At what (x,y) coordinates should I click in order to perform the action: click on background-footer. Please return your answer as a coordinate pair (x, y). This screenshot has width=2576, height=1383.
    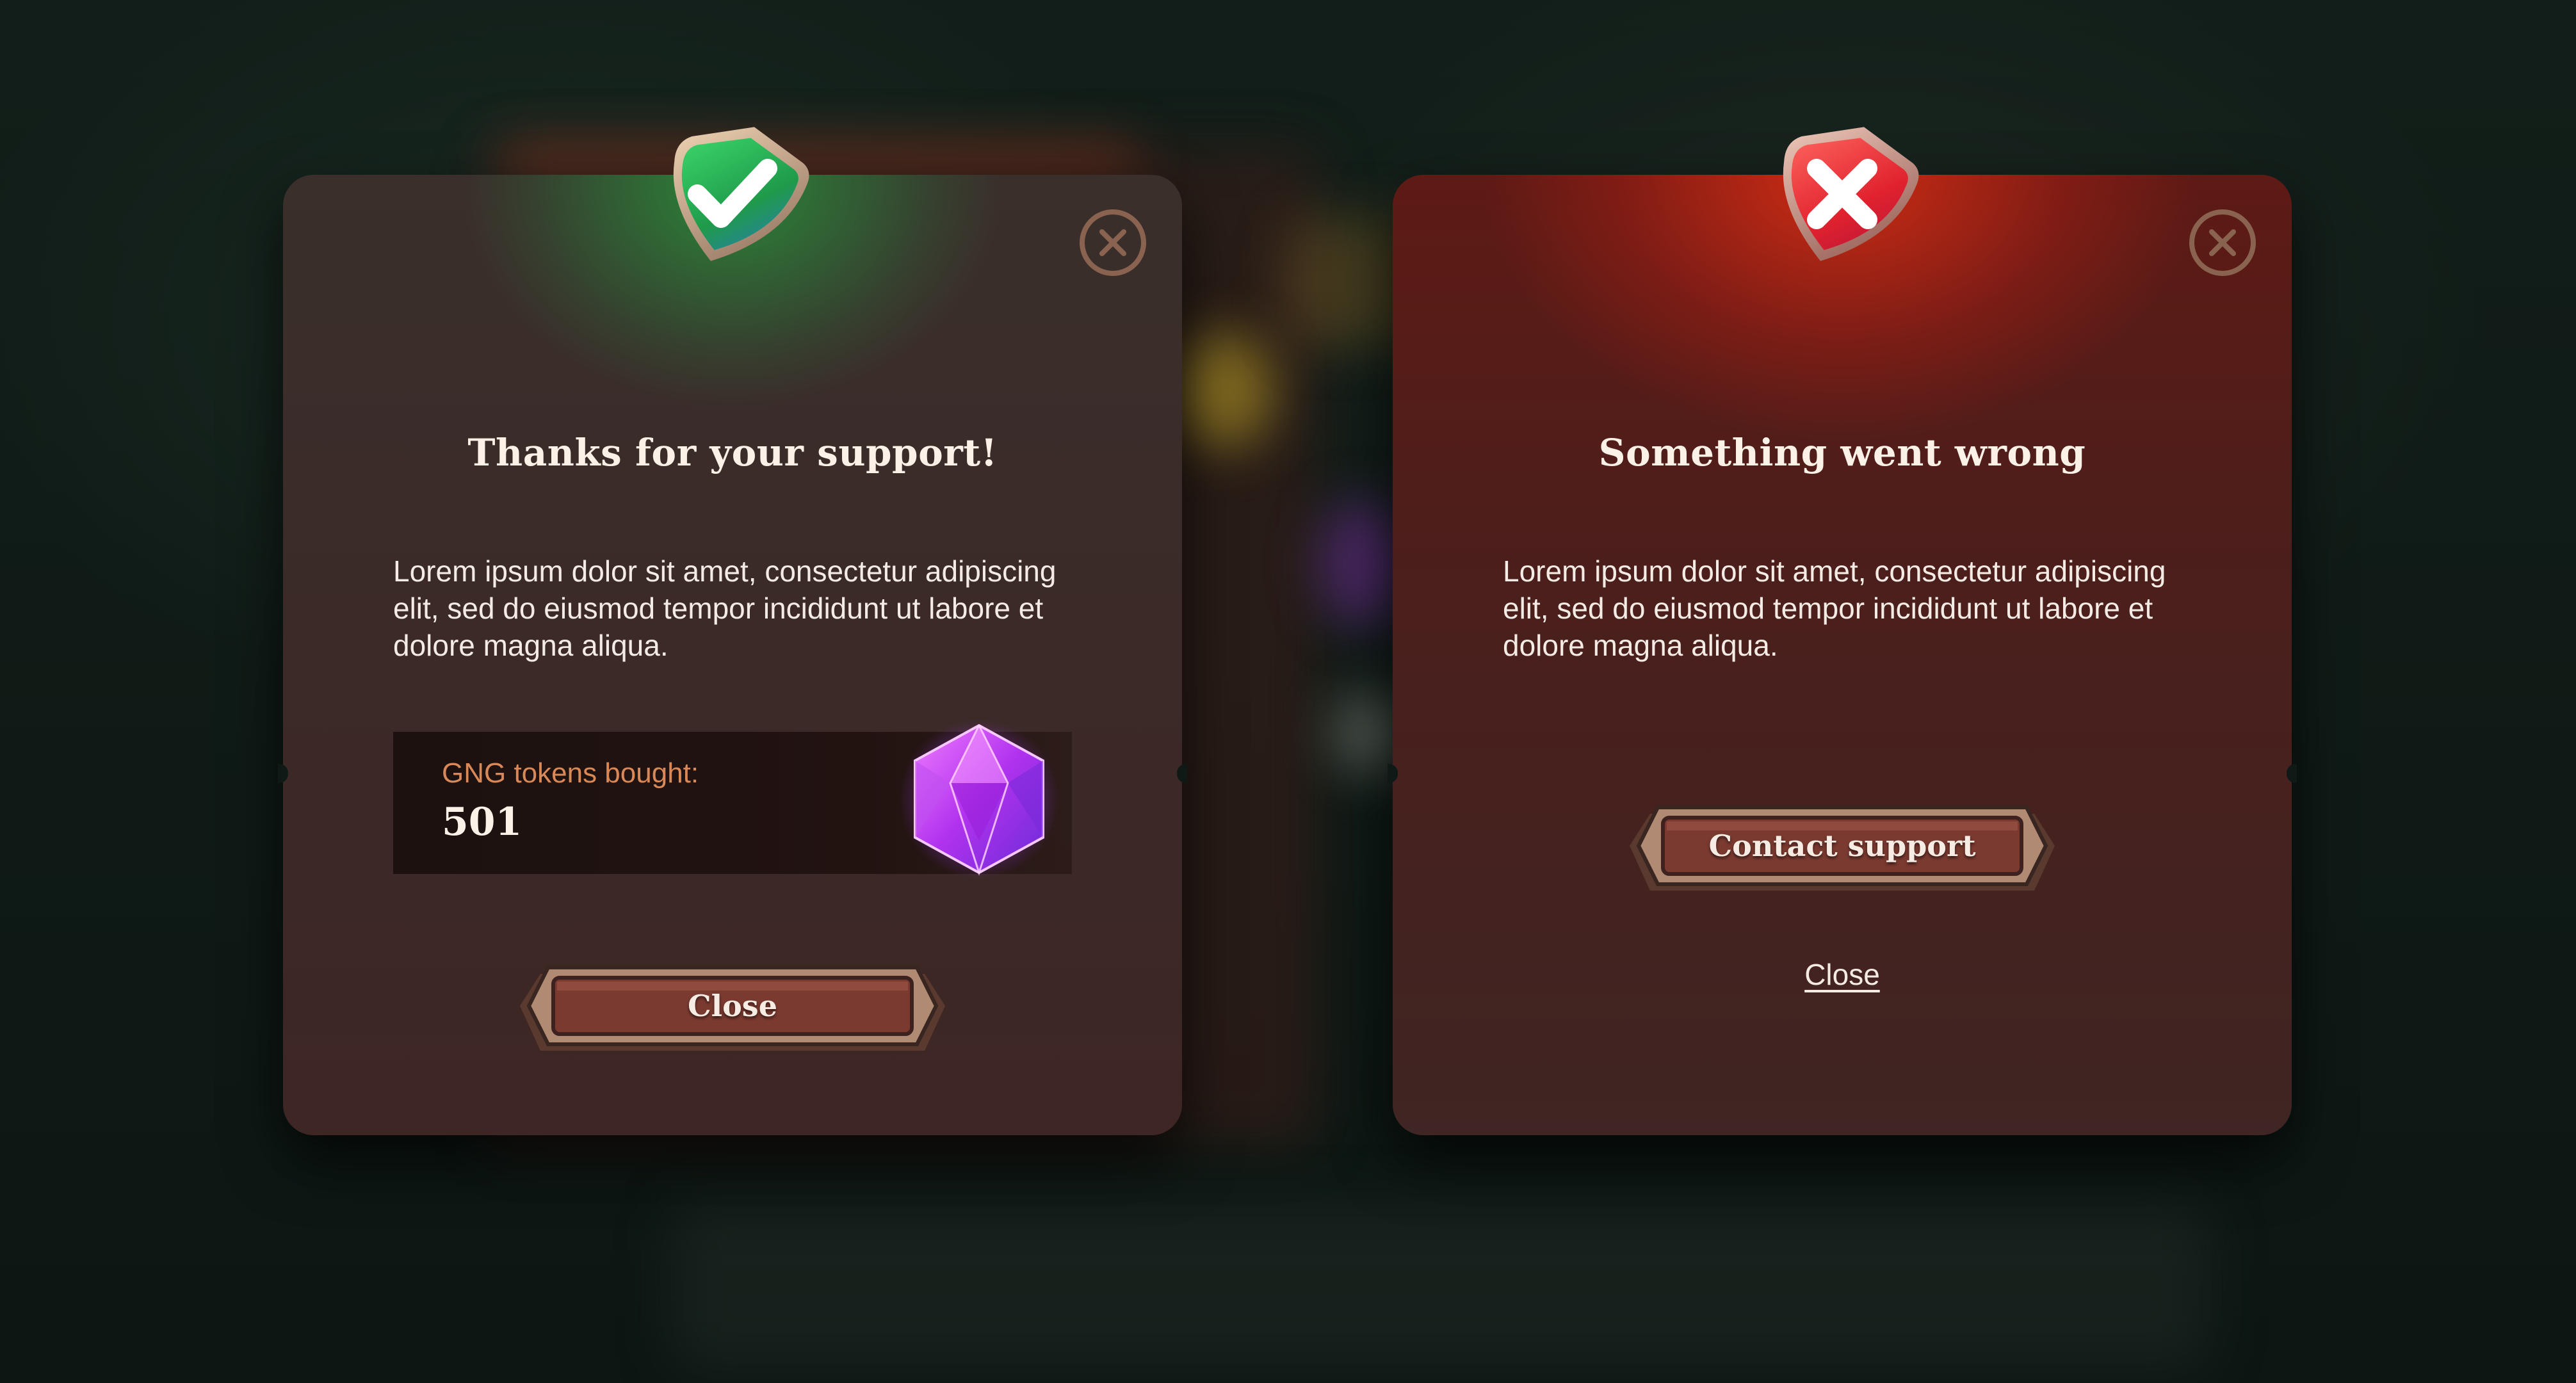
    Looking at the image, I should click on (1440, 1287).